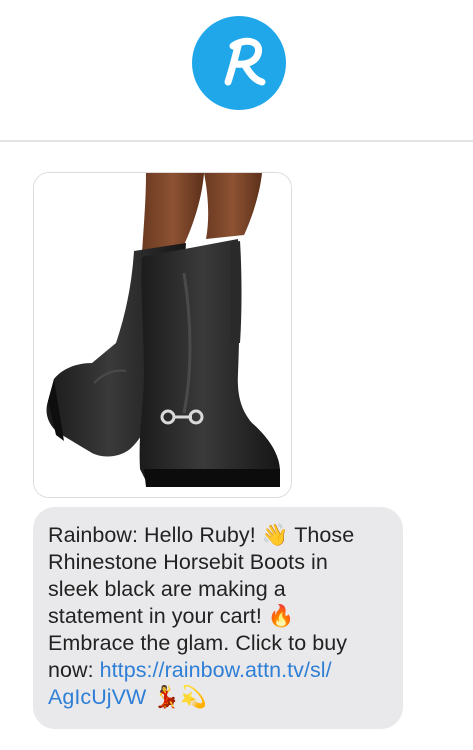  What do you see at coordinates (218, 697) in the screenshot?
I see `message-line-7: AgIcUjVW 💃💫` at bounding box center [218, 697].